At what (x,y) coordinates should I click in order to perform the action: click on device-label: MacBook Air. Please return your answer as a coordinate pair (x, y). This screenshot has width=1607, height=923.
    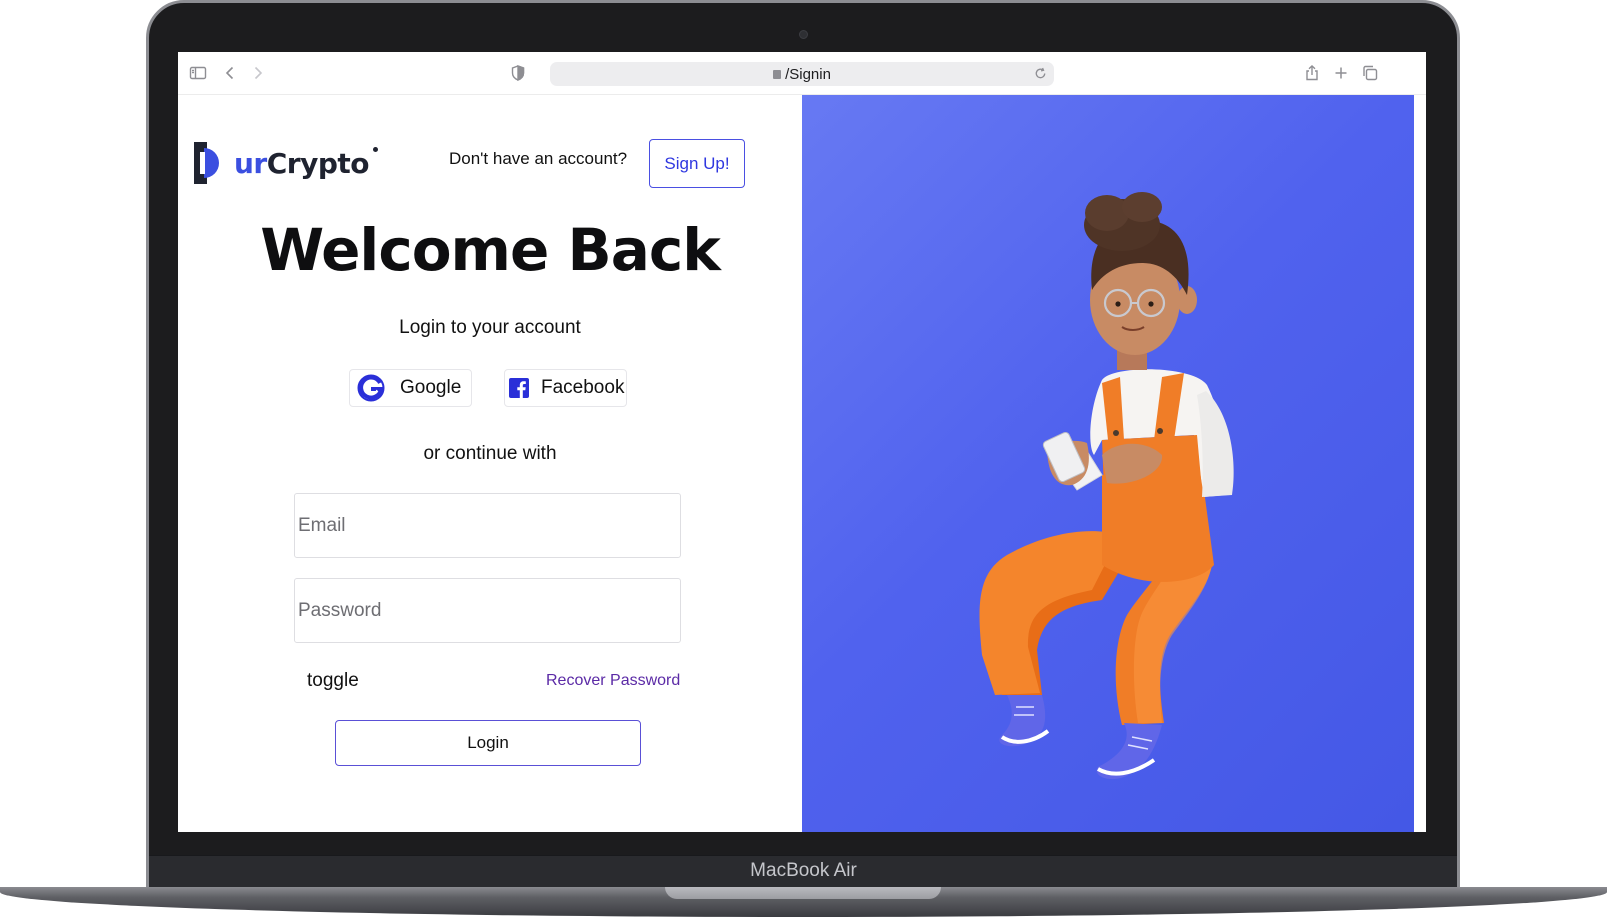
    Looking at the image, I should click on (803, 870).